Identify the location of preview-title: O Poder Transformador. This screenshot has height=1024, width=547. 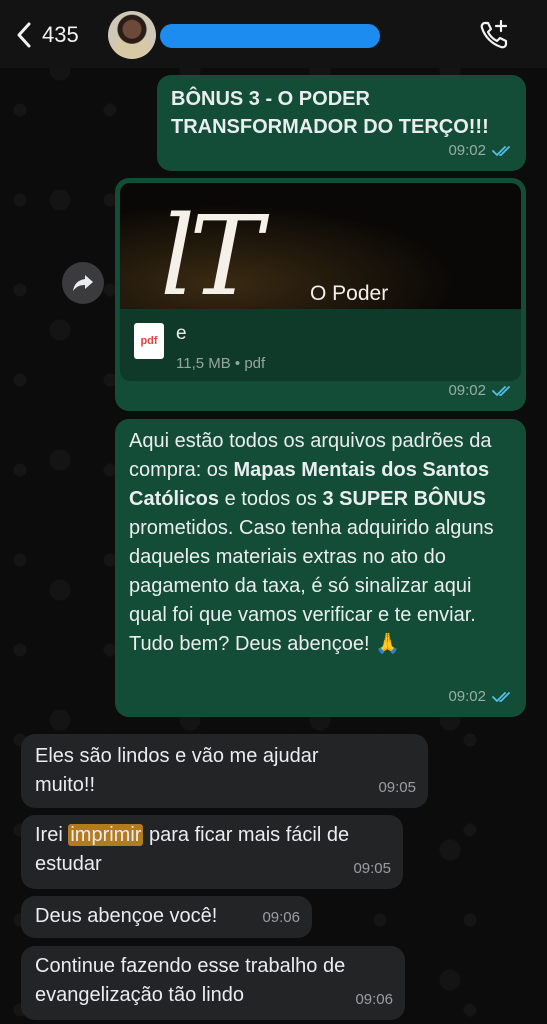
(349, 293).